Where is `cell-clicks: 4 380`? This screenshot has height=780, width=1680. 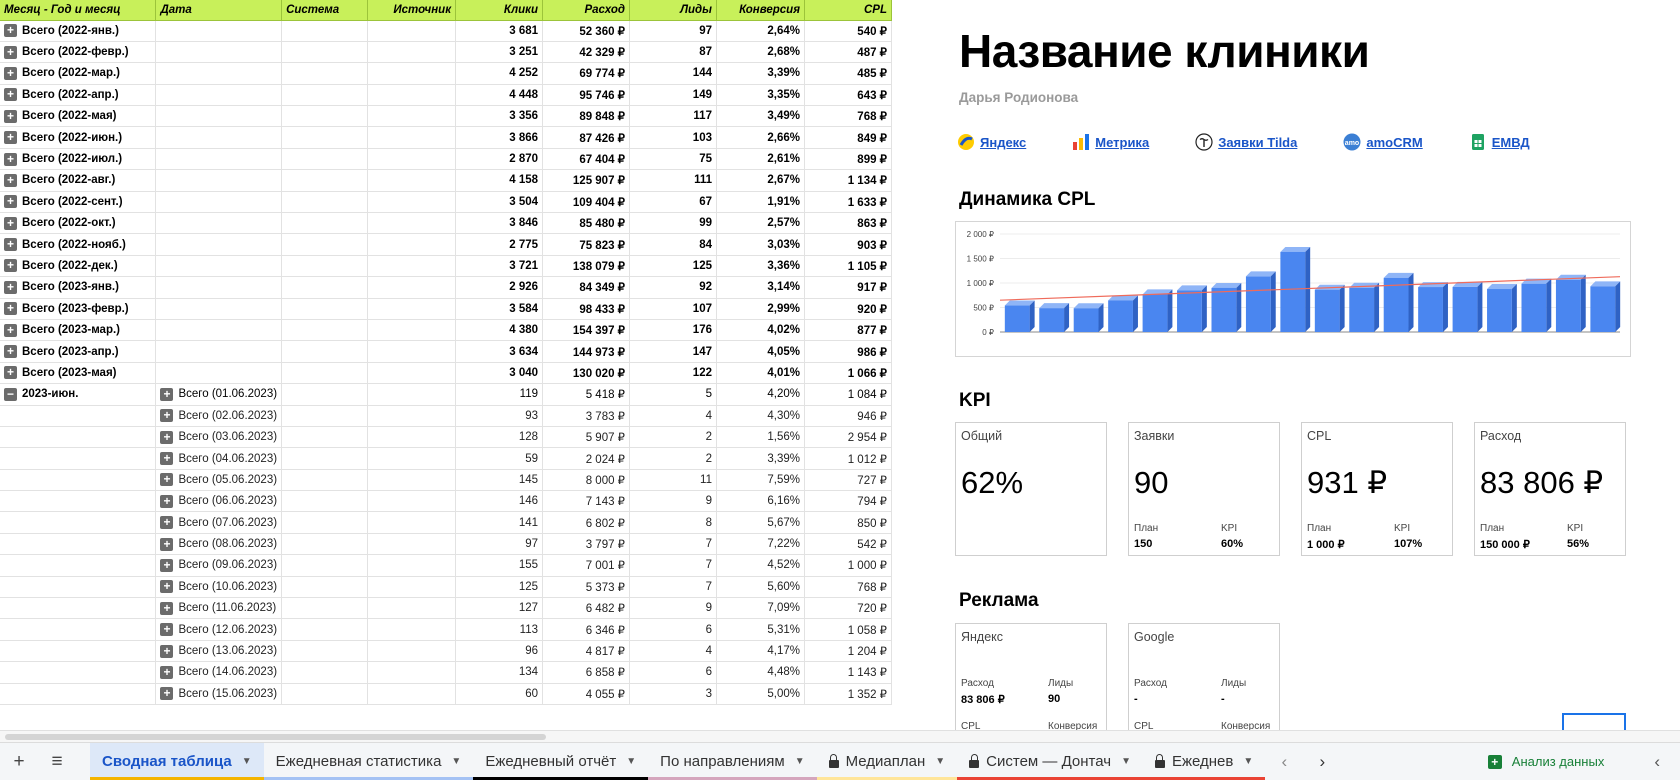 cell-clicks: 4 380 is located at coordinates (499, 330).